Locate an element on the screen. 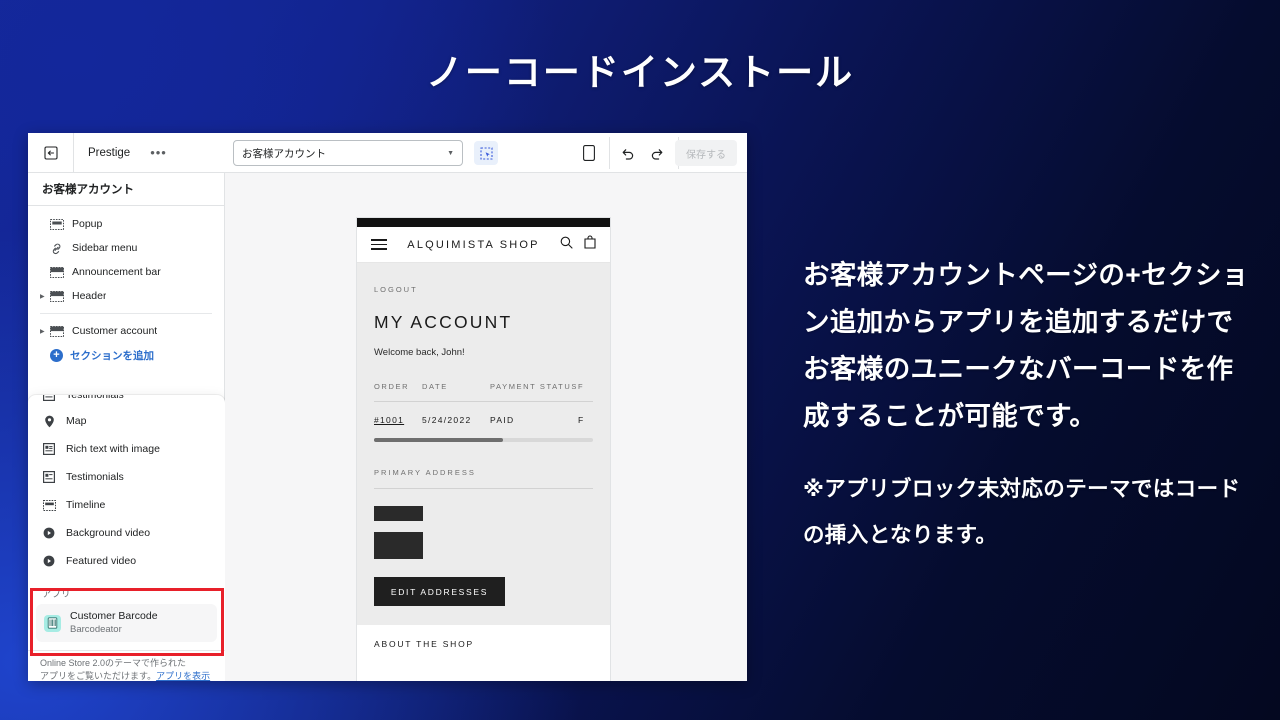 The height and width of the screenshot is (720, 1280). undo-icon is located at coordinates (627, 153).